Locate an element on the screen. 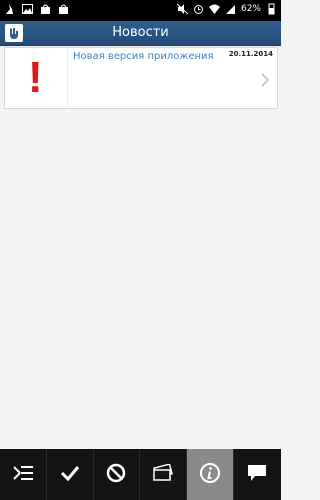  chevron-right-icon is located at coordinates (265, 79).